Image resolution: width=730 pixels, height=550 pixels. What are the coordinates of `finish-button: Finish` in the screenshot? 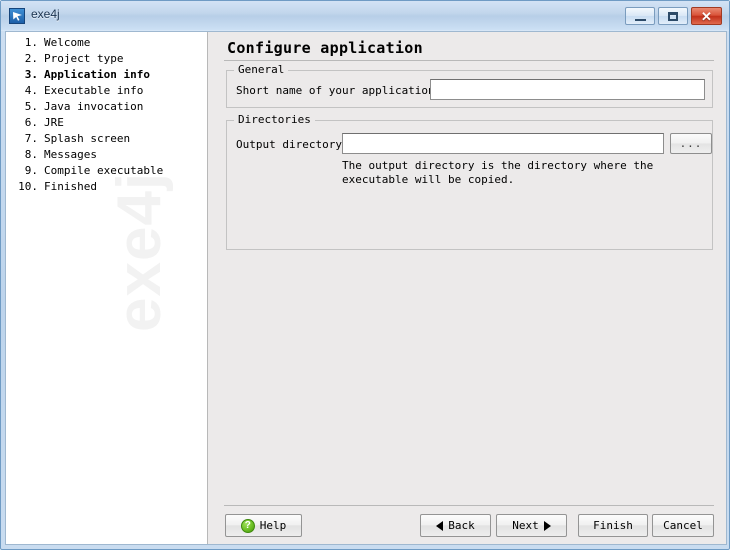 It's located at (613, 525).